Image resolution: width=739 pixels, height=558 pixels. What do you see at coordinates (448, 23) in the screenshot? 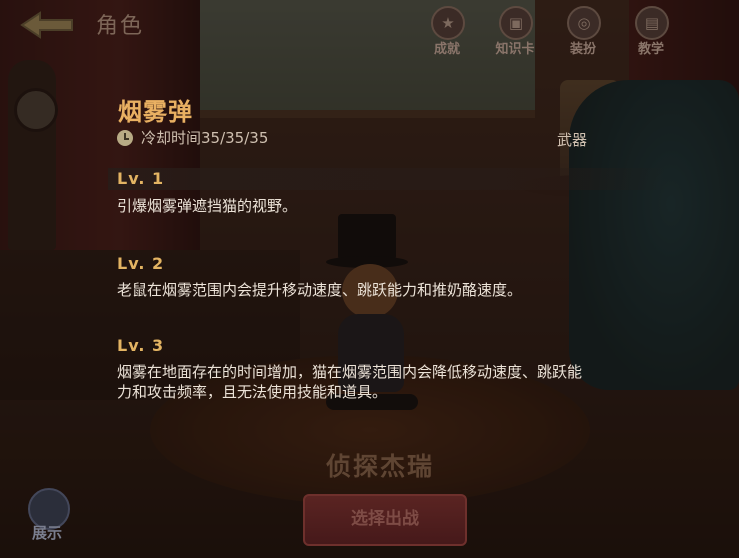
I see `achievement-icon: ★` at bounding box center [448, 23].